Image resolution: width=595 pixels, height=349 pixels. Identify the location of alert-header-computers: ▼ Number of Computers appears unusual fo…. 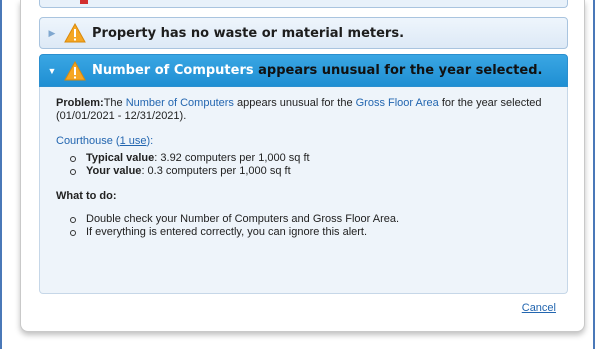
(303, 70).